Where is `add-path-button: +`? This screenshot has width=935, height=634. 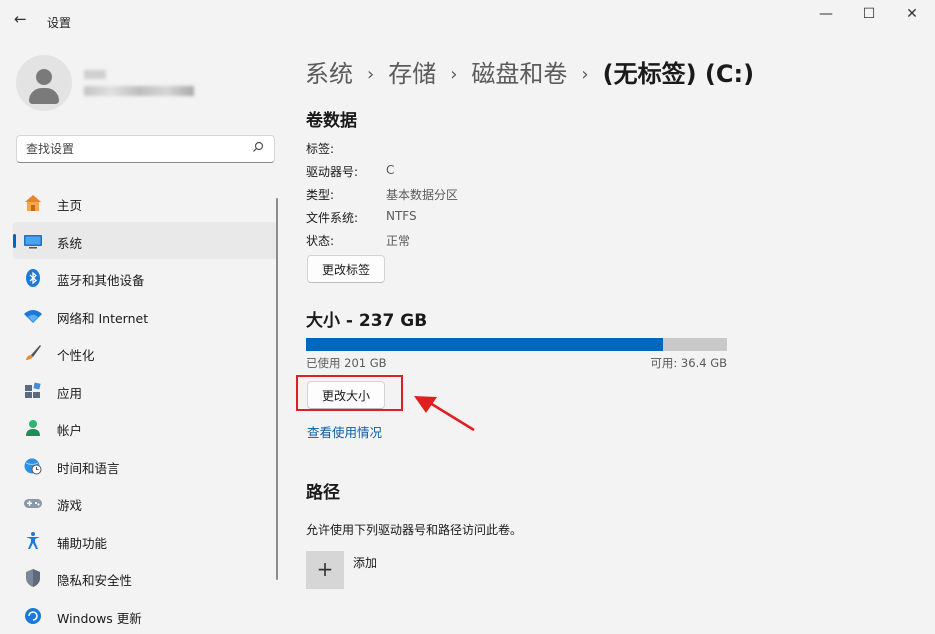 add-path-button: + is located at coordinates (325, 570).